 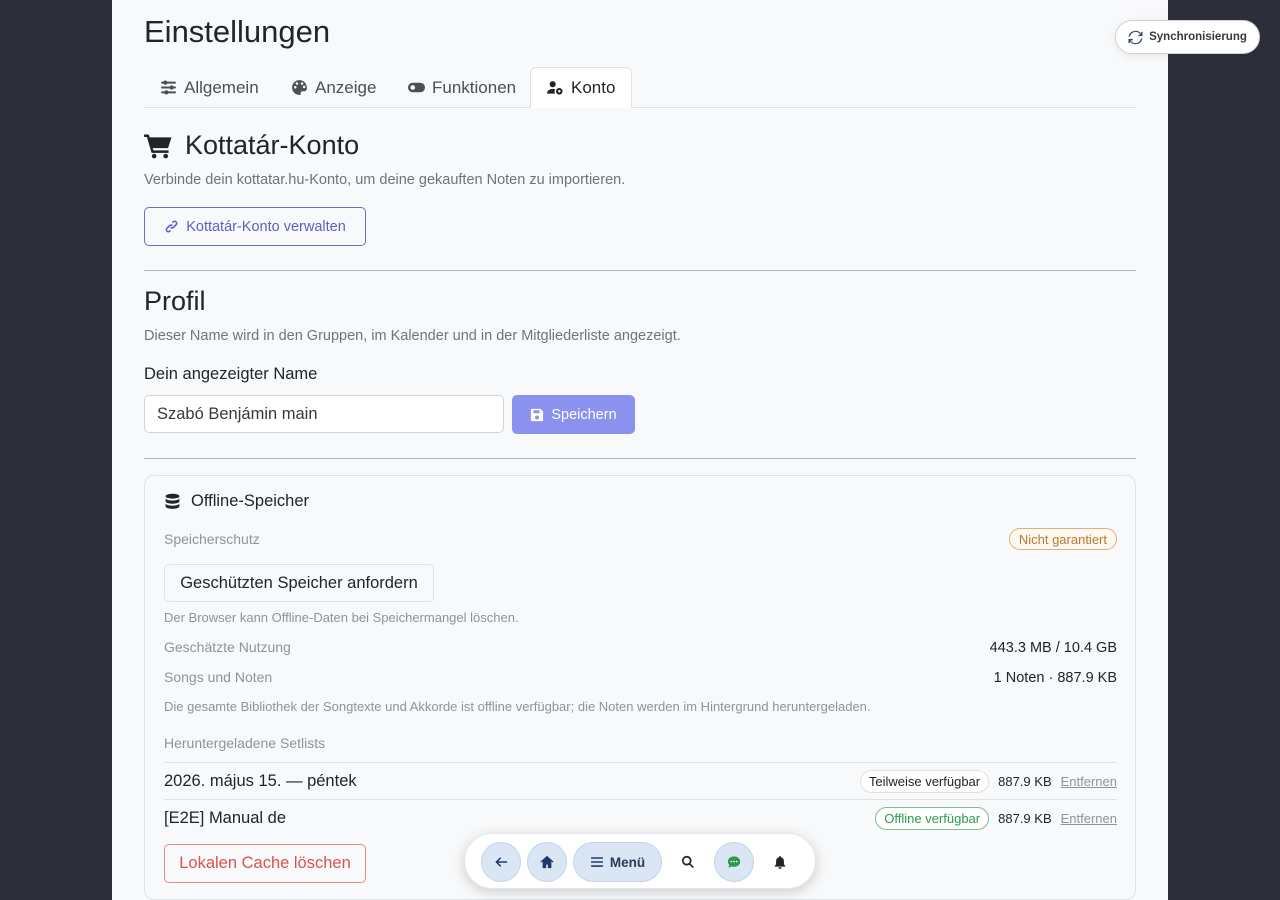 What do you see at coordinates (227, 647) in the screenshot?
I see `usage-label: Geschätzte Nutzung` at bounding box center [227, 647].